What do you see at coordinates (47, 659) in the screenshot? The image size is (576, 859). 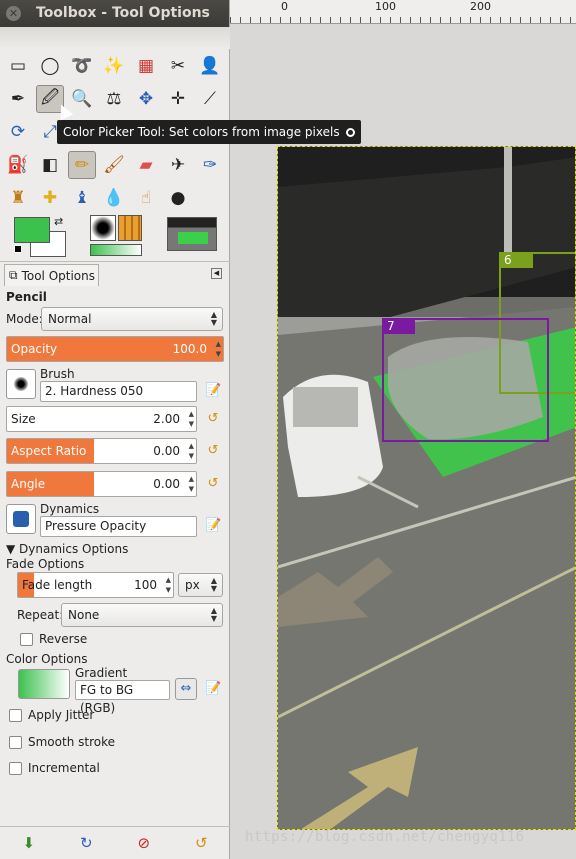 I see `color-options-label: Color Options` at bounding box center [47, 659].